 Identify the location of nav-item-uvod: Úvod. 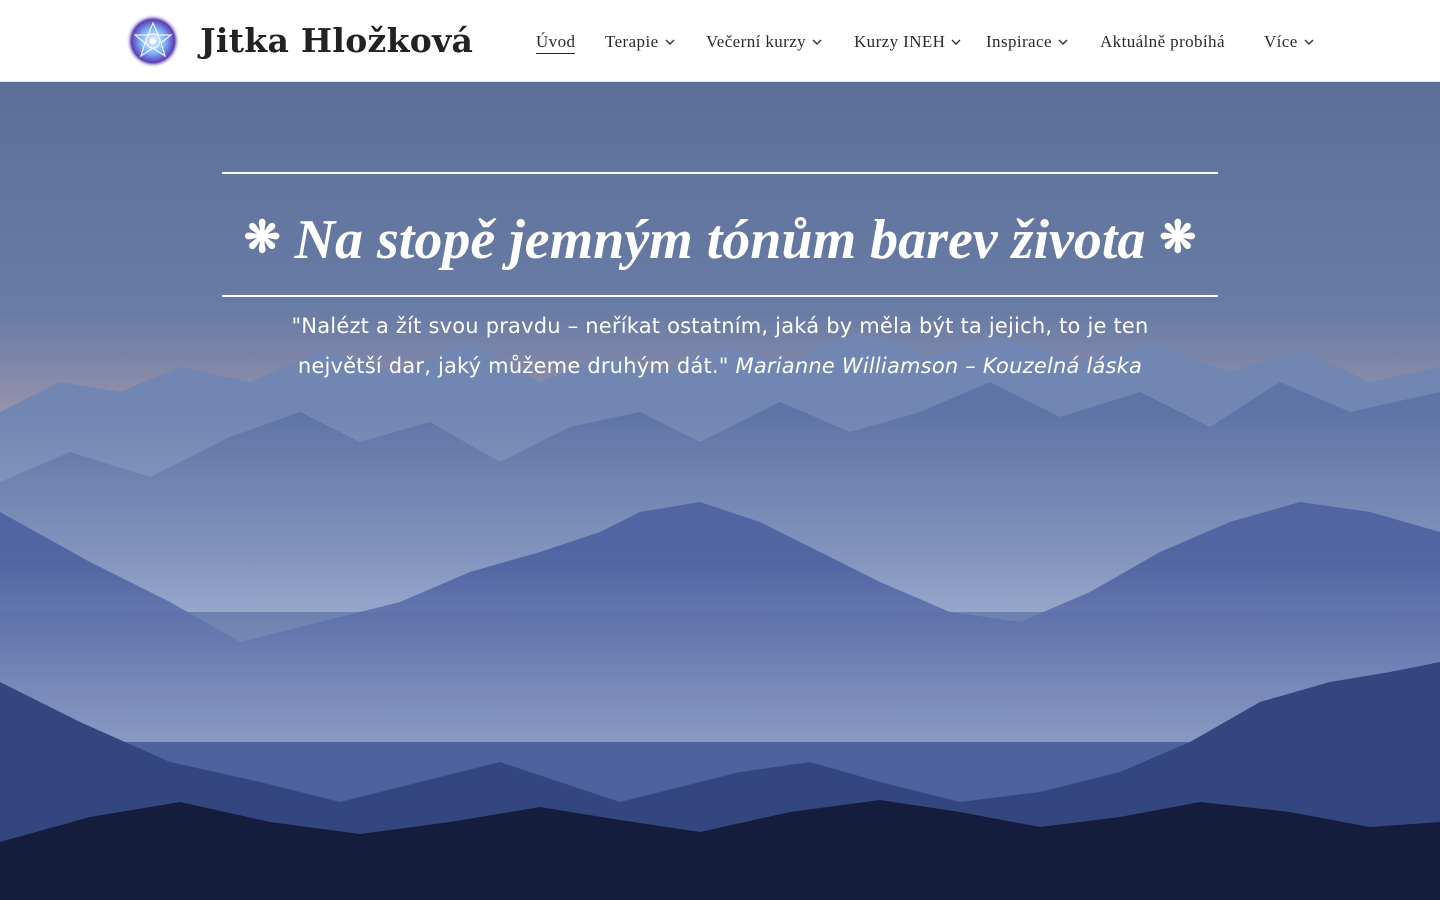
(556, 42).